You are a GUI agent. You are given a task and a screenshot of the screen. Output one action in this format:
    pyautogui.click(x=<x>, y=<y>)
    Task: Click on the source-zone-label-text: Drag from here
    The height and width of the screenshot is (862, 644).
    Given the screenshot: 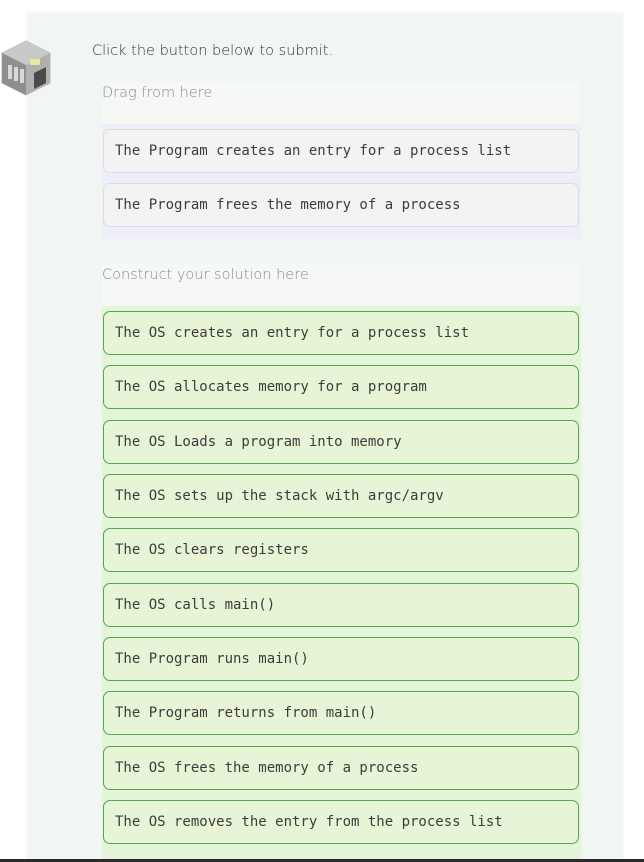 What is the action you would take?
    pyautogui.click(x=157, y=93)
    